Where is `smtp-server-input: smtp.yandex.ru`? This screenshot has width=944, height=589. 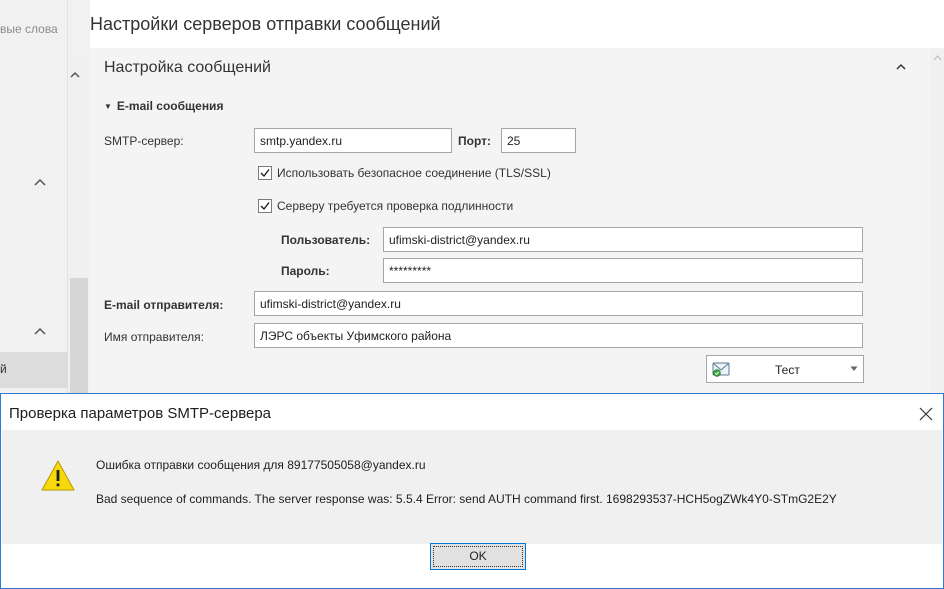
smtp-server-input: smtp.yandex.ru is located at coordinates (353, 140).